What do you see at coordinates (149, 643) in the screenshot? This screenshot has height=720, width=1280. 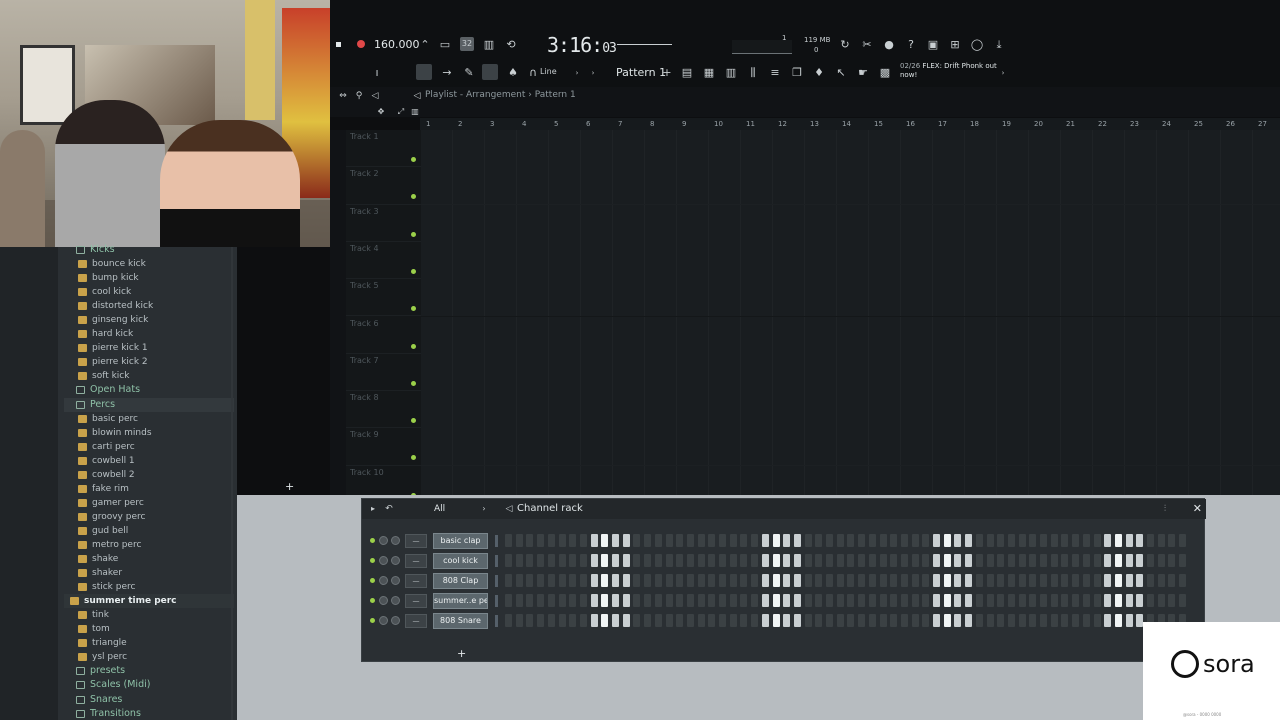 I see `browser-file: triangle` at bounding box center [149, 643].